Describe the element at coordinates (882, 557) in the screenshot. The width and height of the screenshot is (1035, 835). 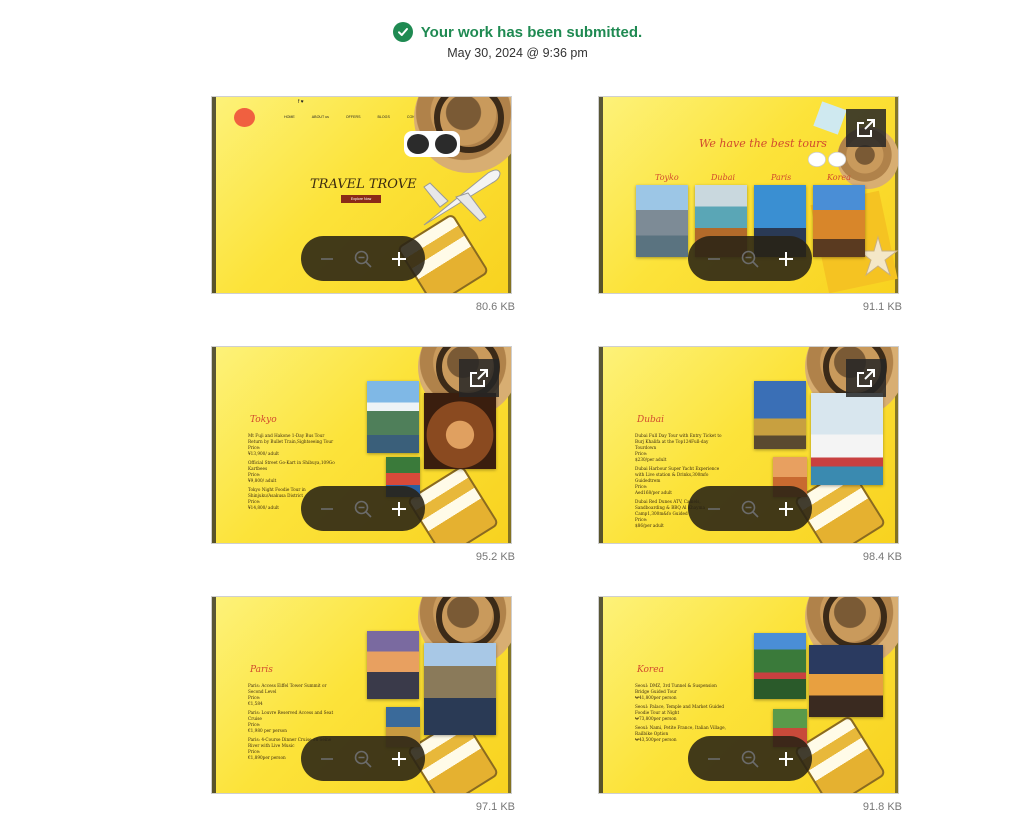
I see `file-size-label: 98.4 KB` at that location.